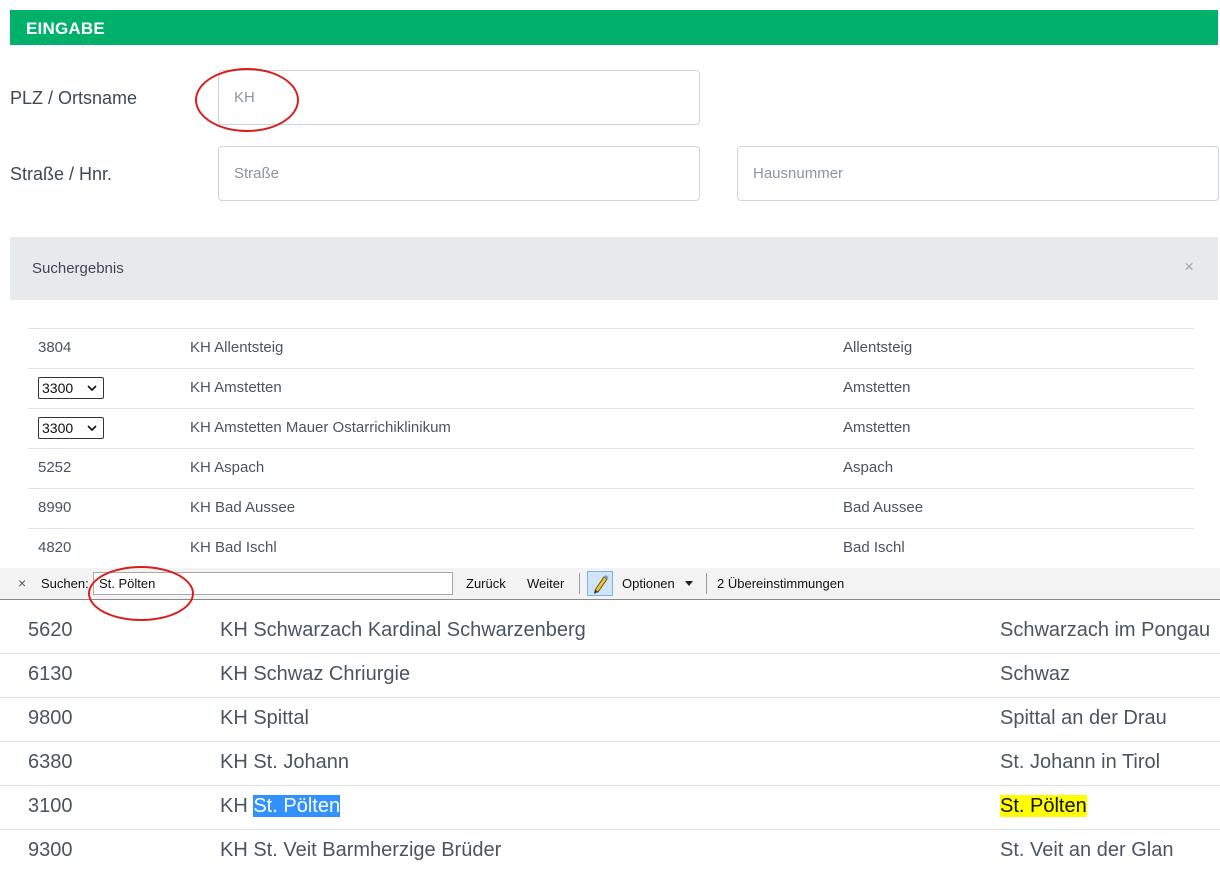  Describe the element at coordinates (236, 387) in the screenshot. I see `facility-name: KH Amstetten` at that location.